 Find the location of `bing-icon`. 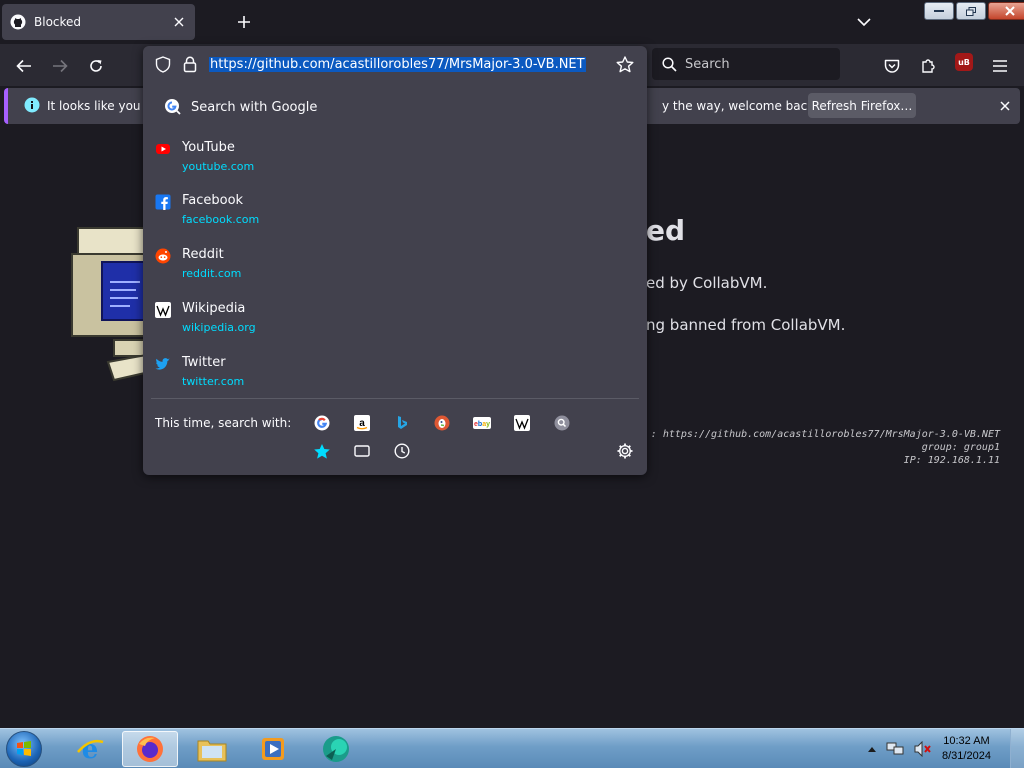

bing-icon is located at coordinates (402, 423).